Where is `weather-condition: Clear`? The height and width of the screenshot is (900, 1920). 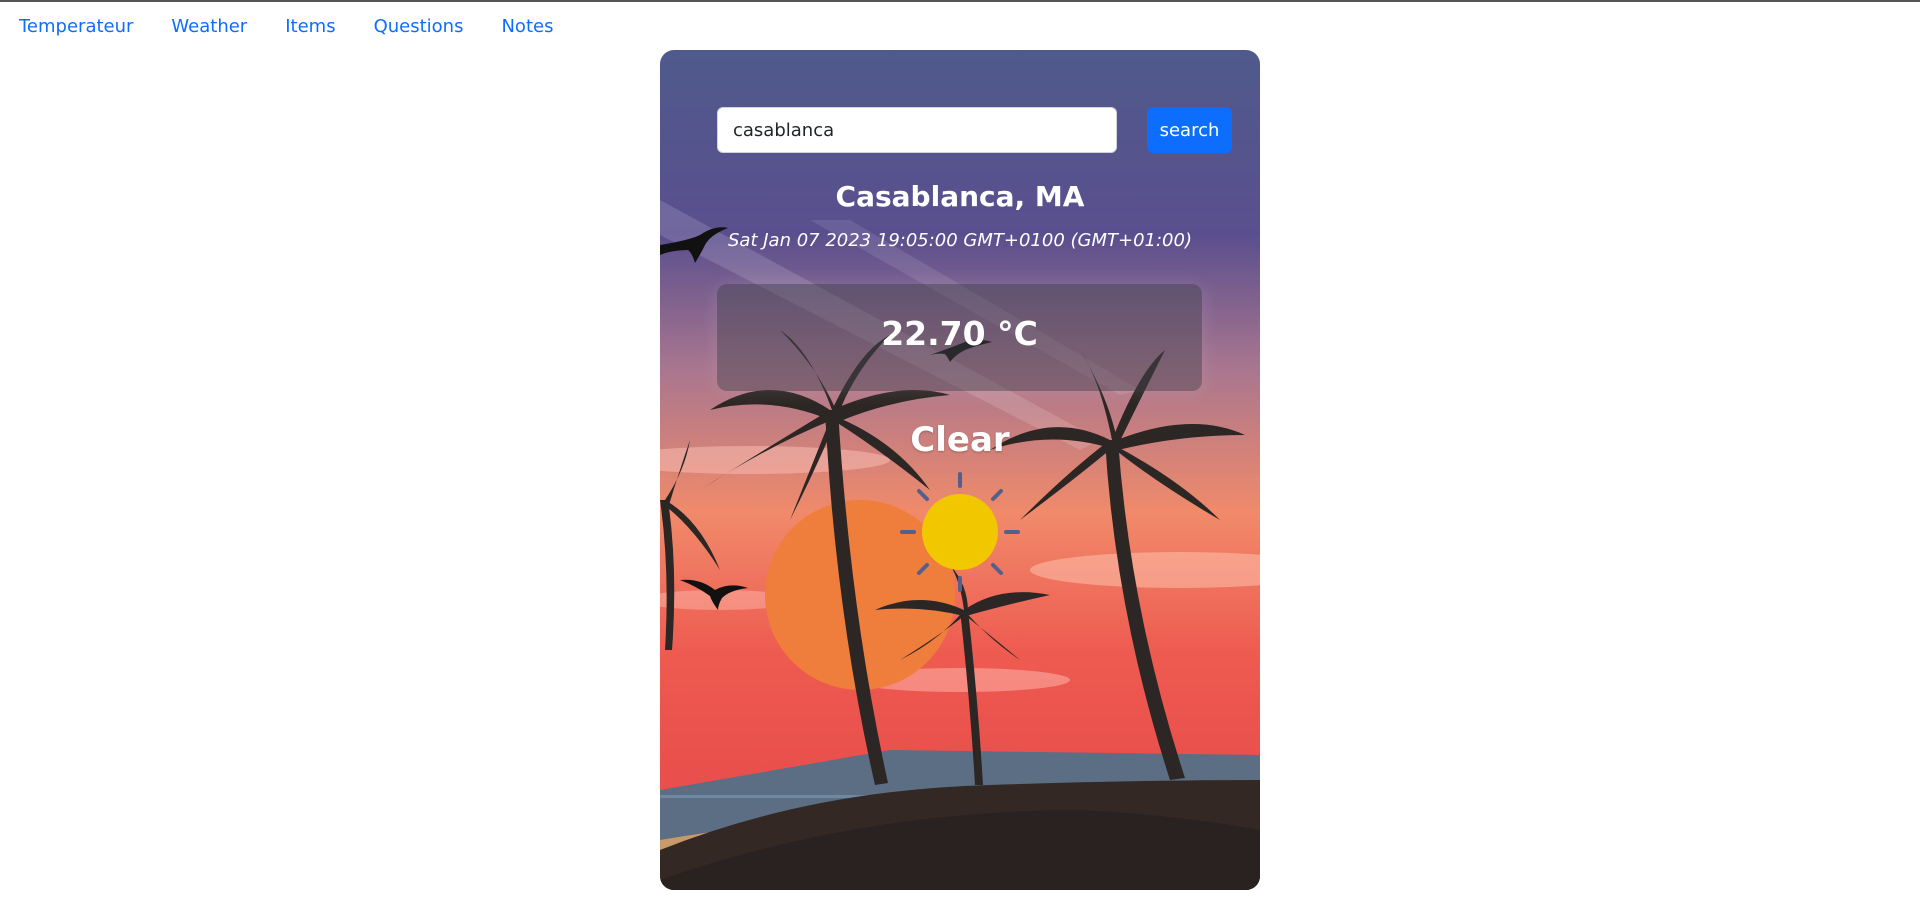 weather-condition: Clear is located at coordinates (960, 440).